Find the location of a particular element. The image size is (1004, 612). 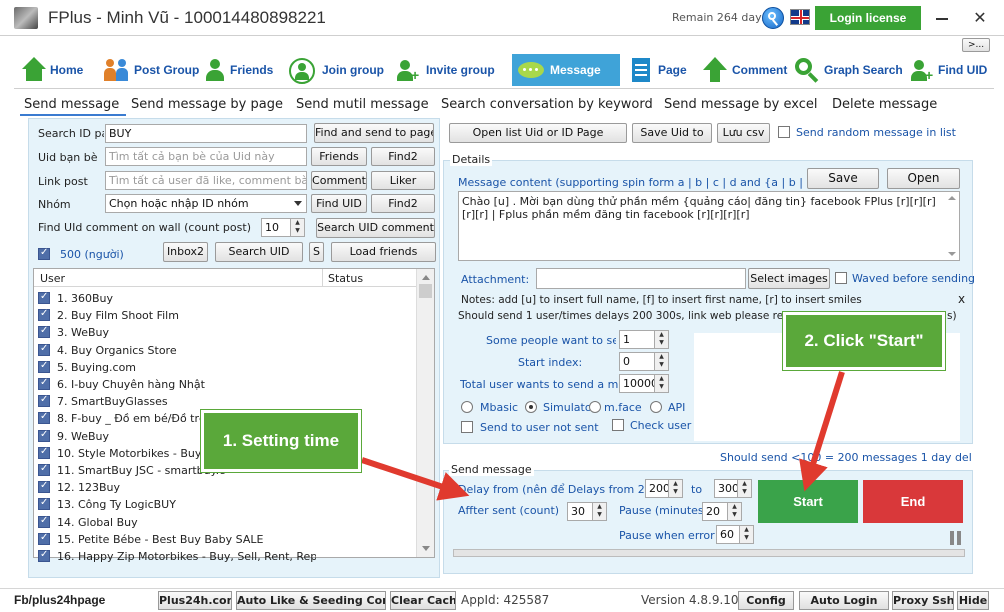

callout-arrows is located at coordinates (603, 436).